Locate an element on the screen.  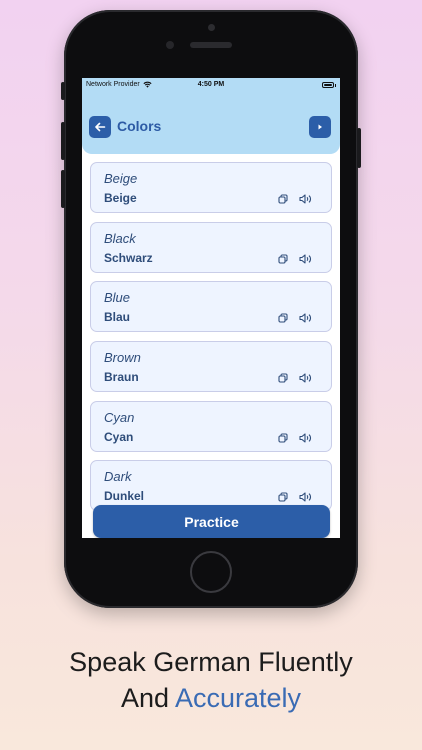
mute-switch is located at coordinates (63, 91).